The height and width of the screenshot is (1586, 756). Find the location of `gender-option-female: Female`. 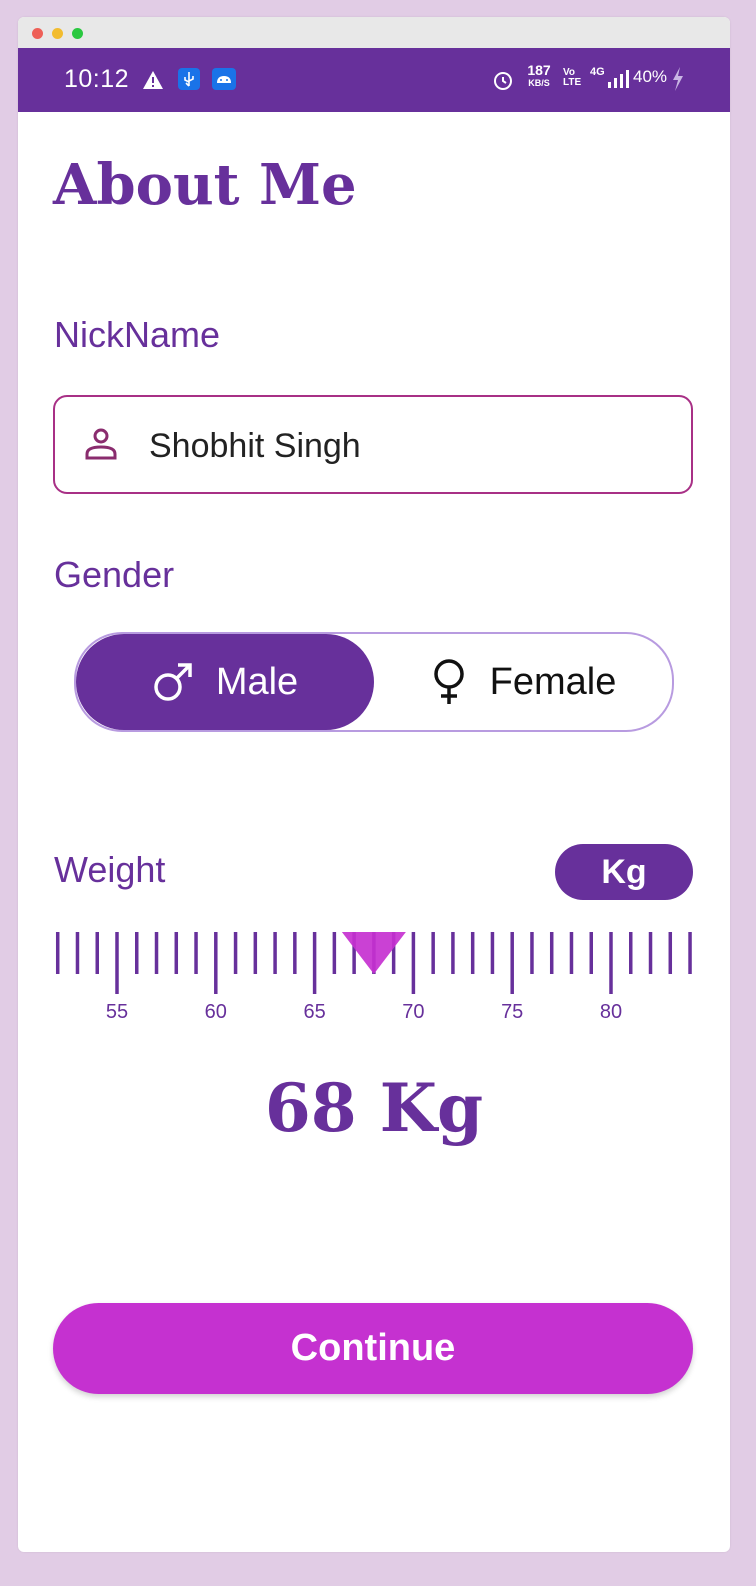

gender-option-female: Female is located at coordinates (523, 682).